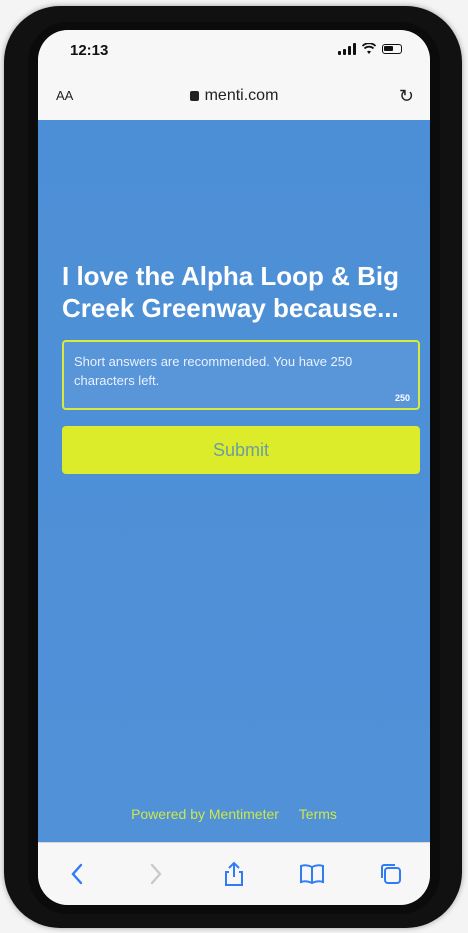 This screenshot has width=468, height=933. Describe the element at coordinates (347, 49) in the screenshot. I see `signal-icon` at that location.